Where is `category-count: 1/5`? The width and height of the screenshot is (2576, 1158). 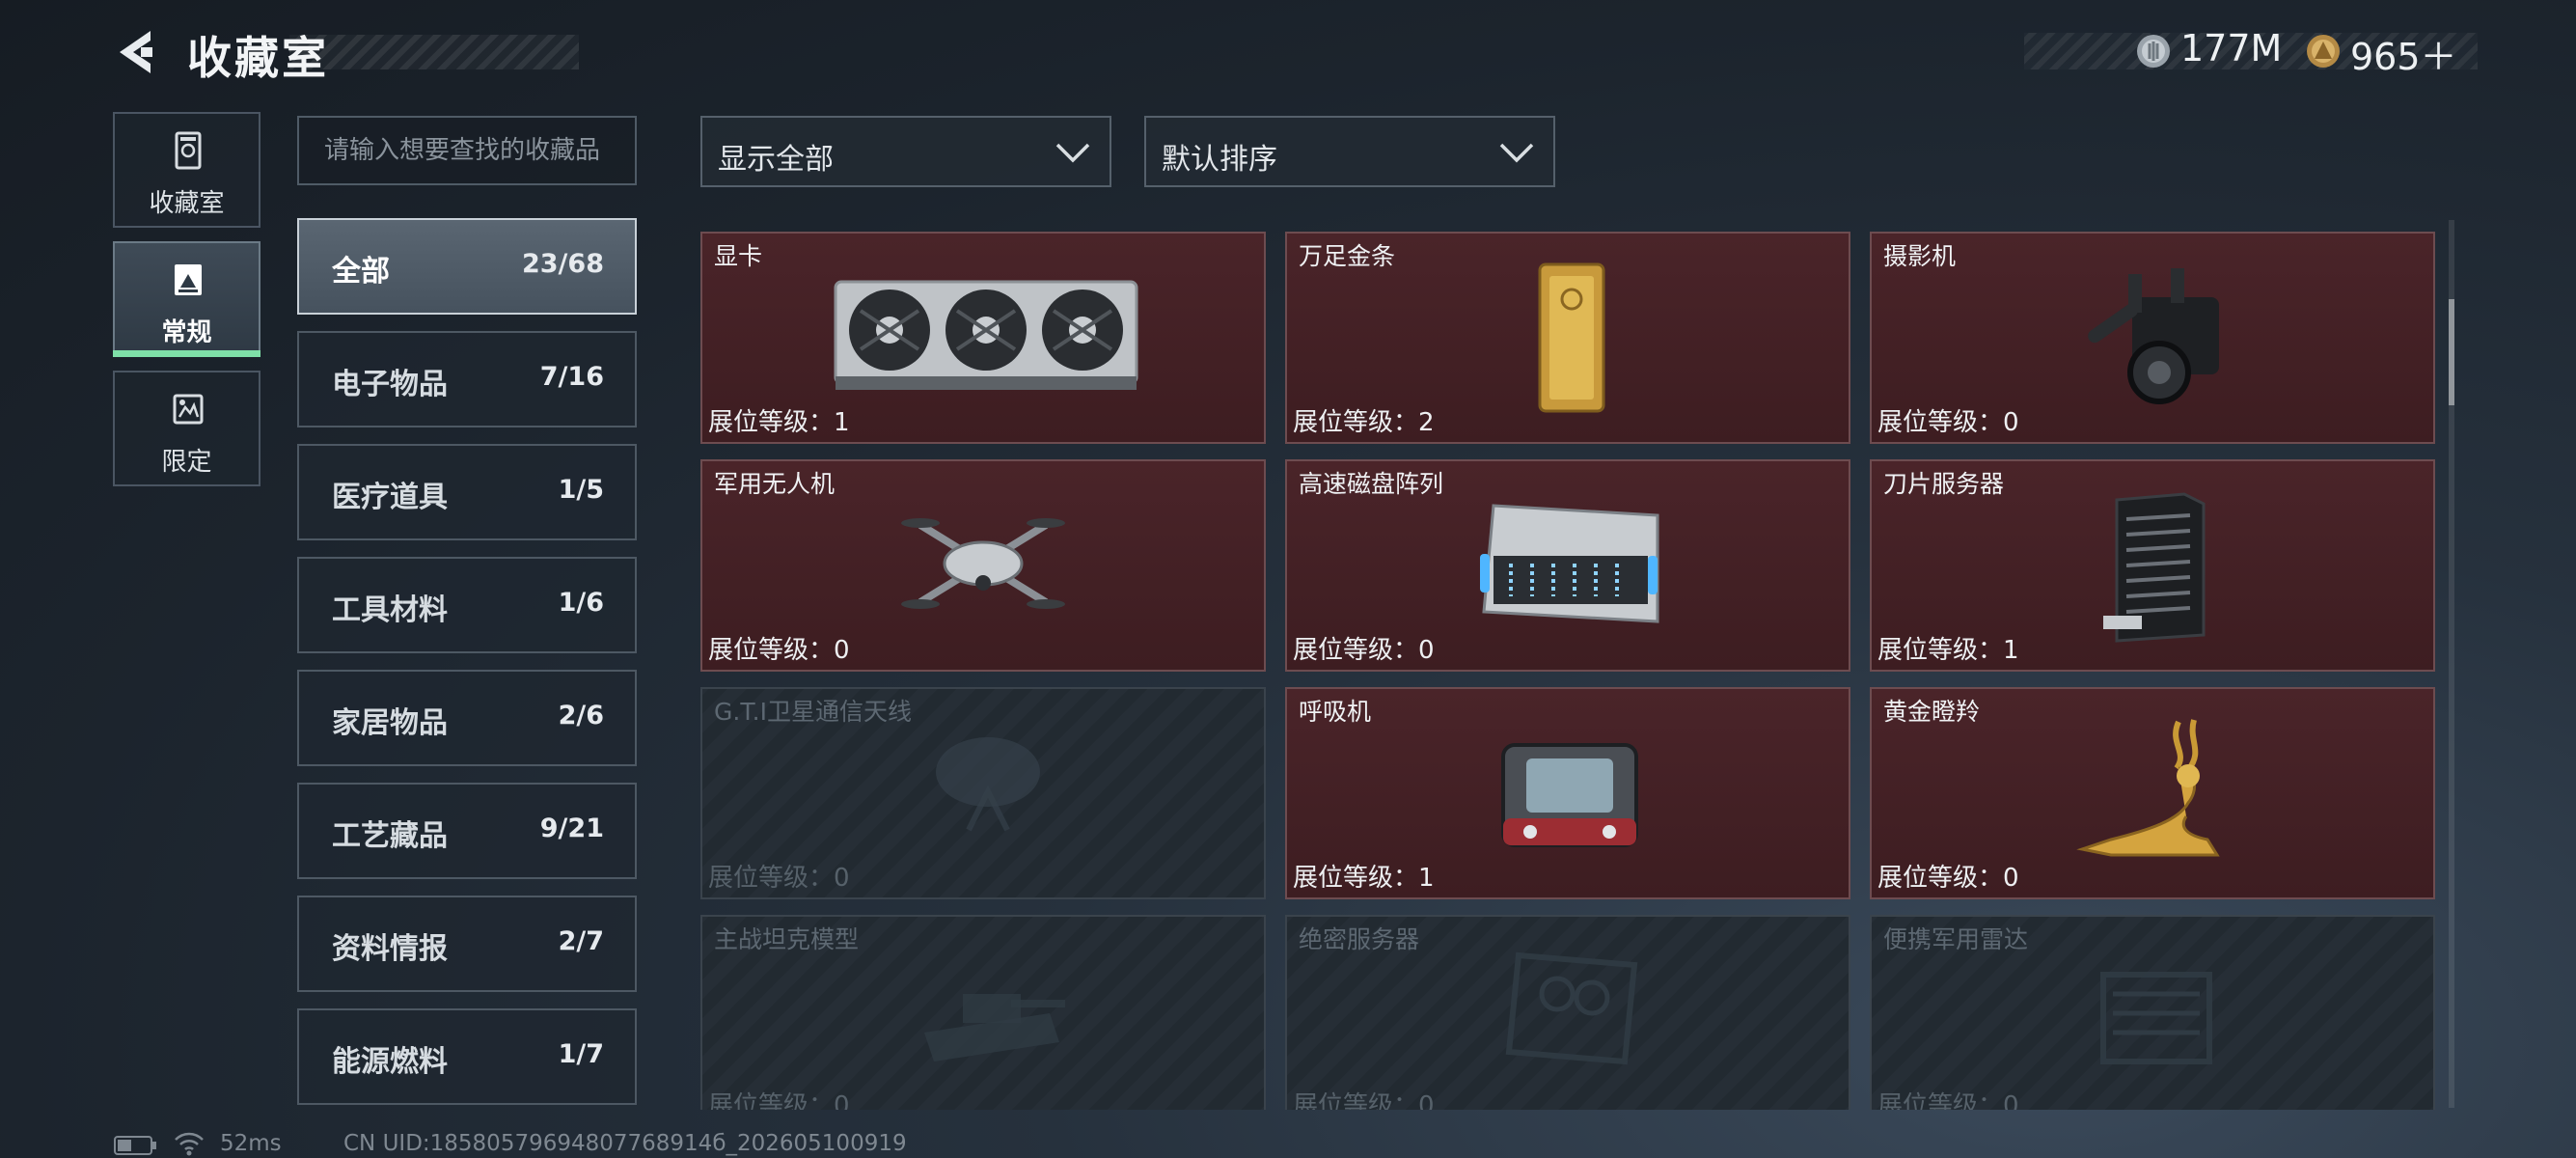
category-count: 1/5 is located at coordinates (581, 490).